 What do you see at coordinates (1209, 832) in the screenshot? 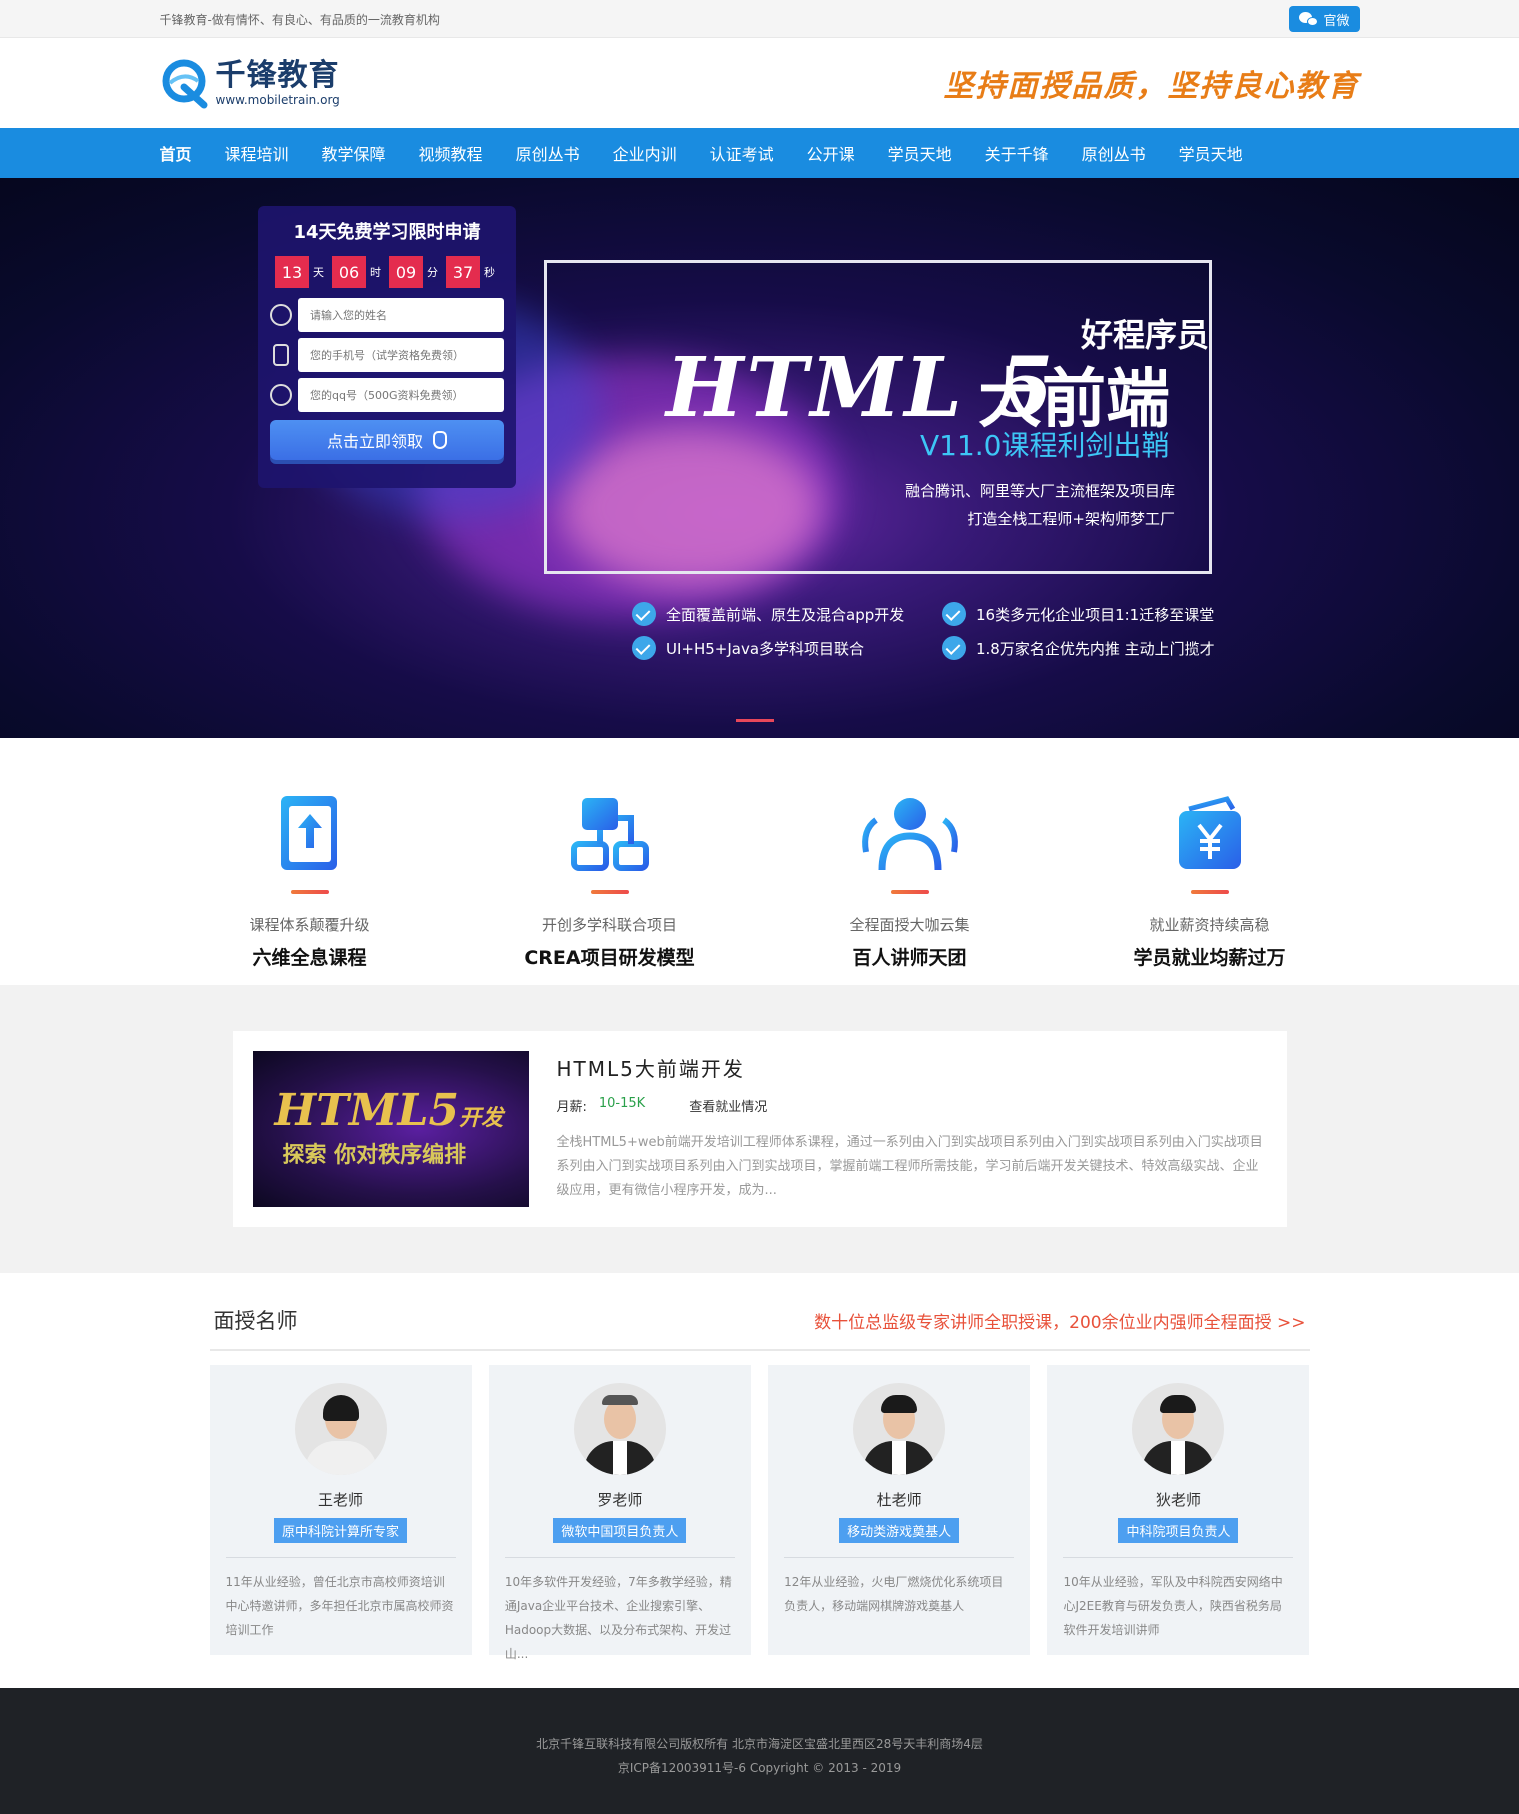
I see `wallet-yen-icon` at bounding box center [1209, 832].